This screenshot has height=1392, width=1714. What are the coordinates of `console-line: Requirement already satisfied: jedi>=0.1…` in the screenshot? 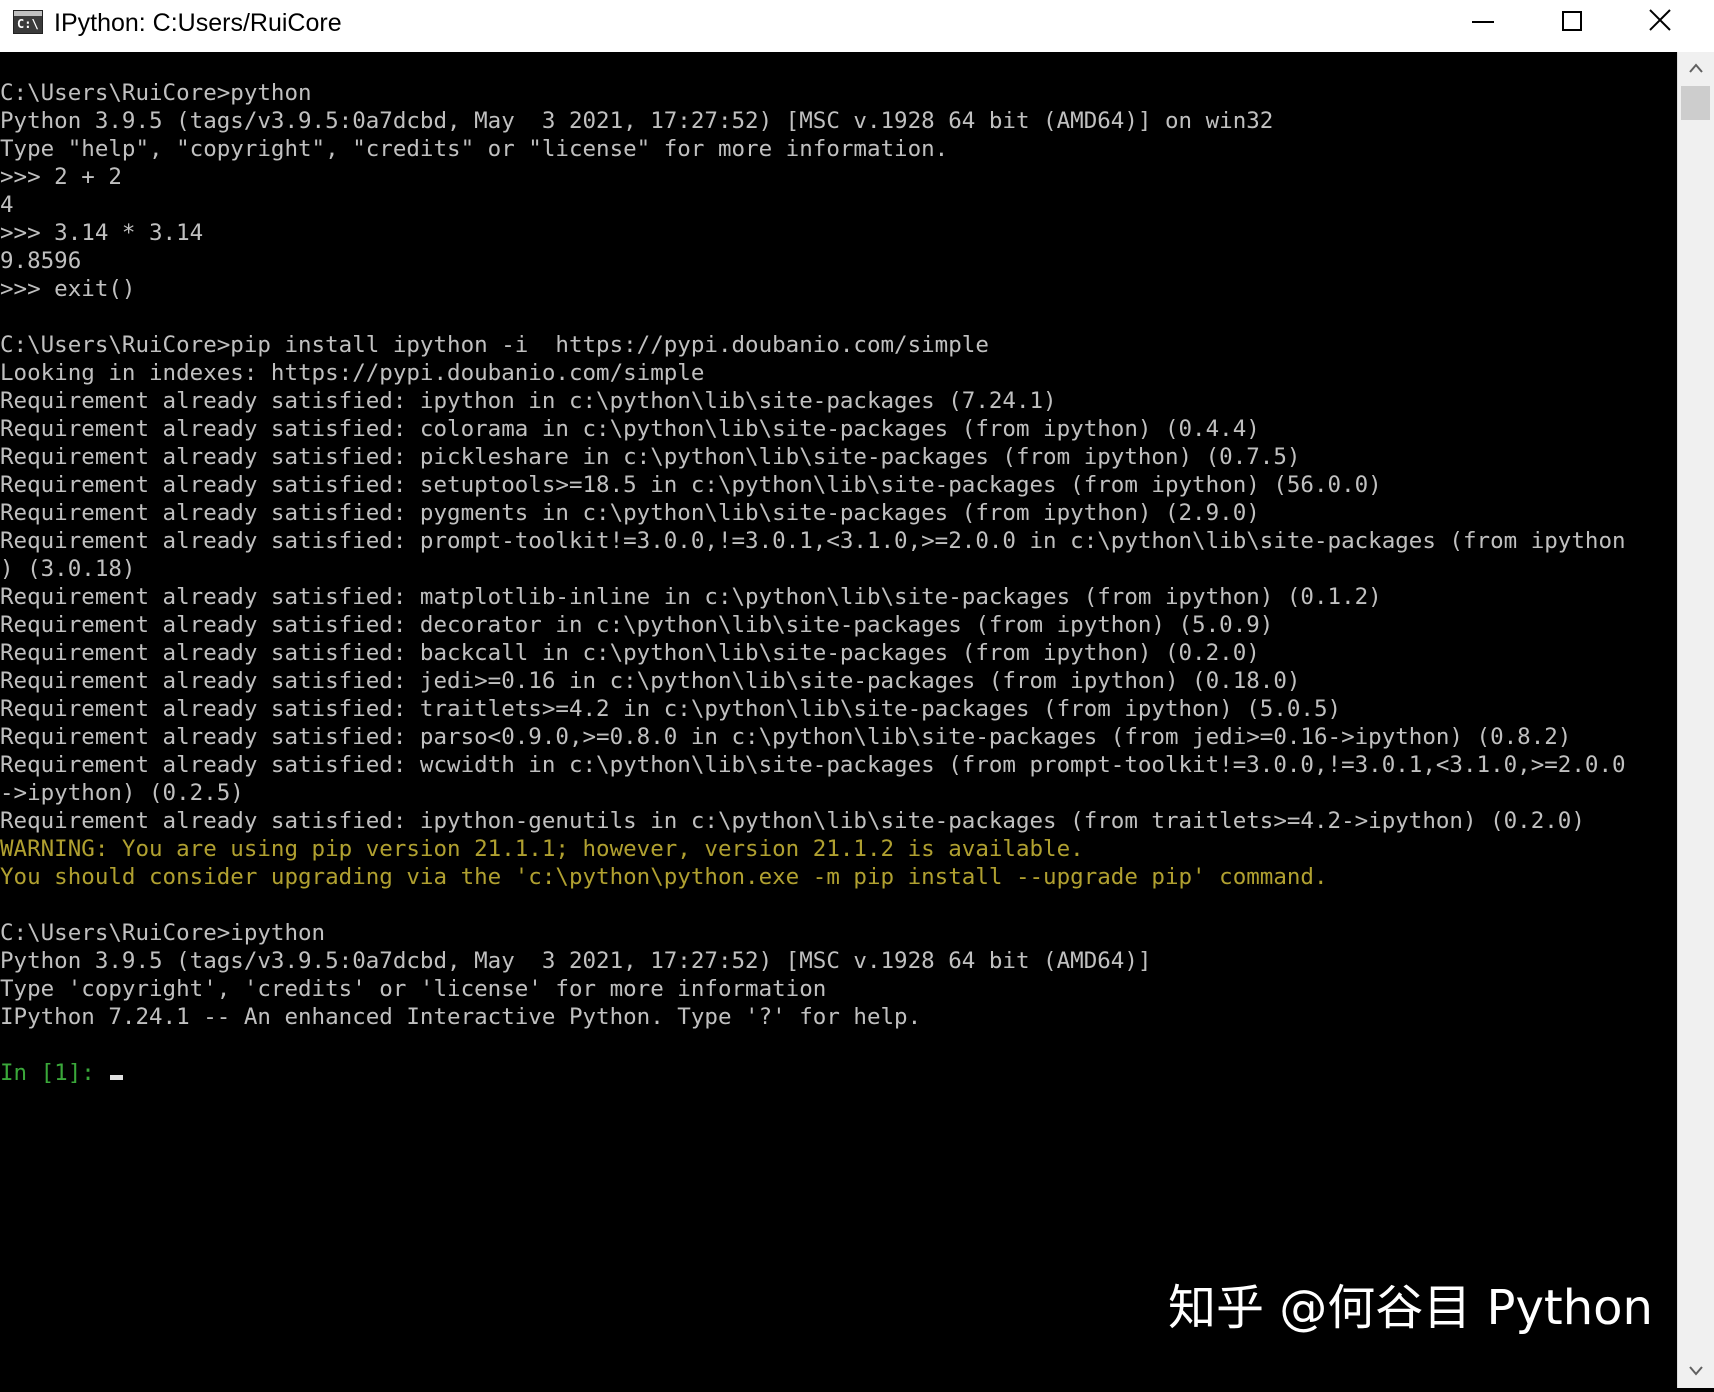 It's located at (650, 681).